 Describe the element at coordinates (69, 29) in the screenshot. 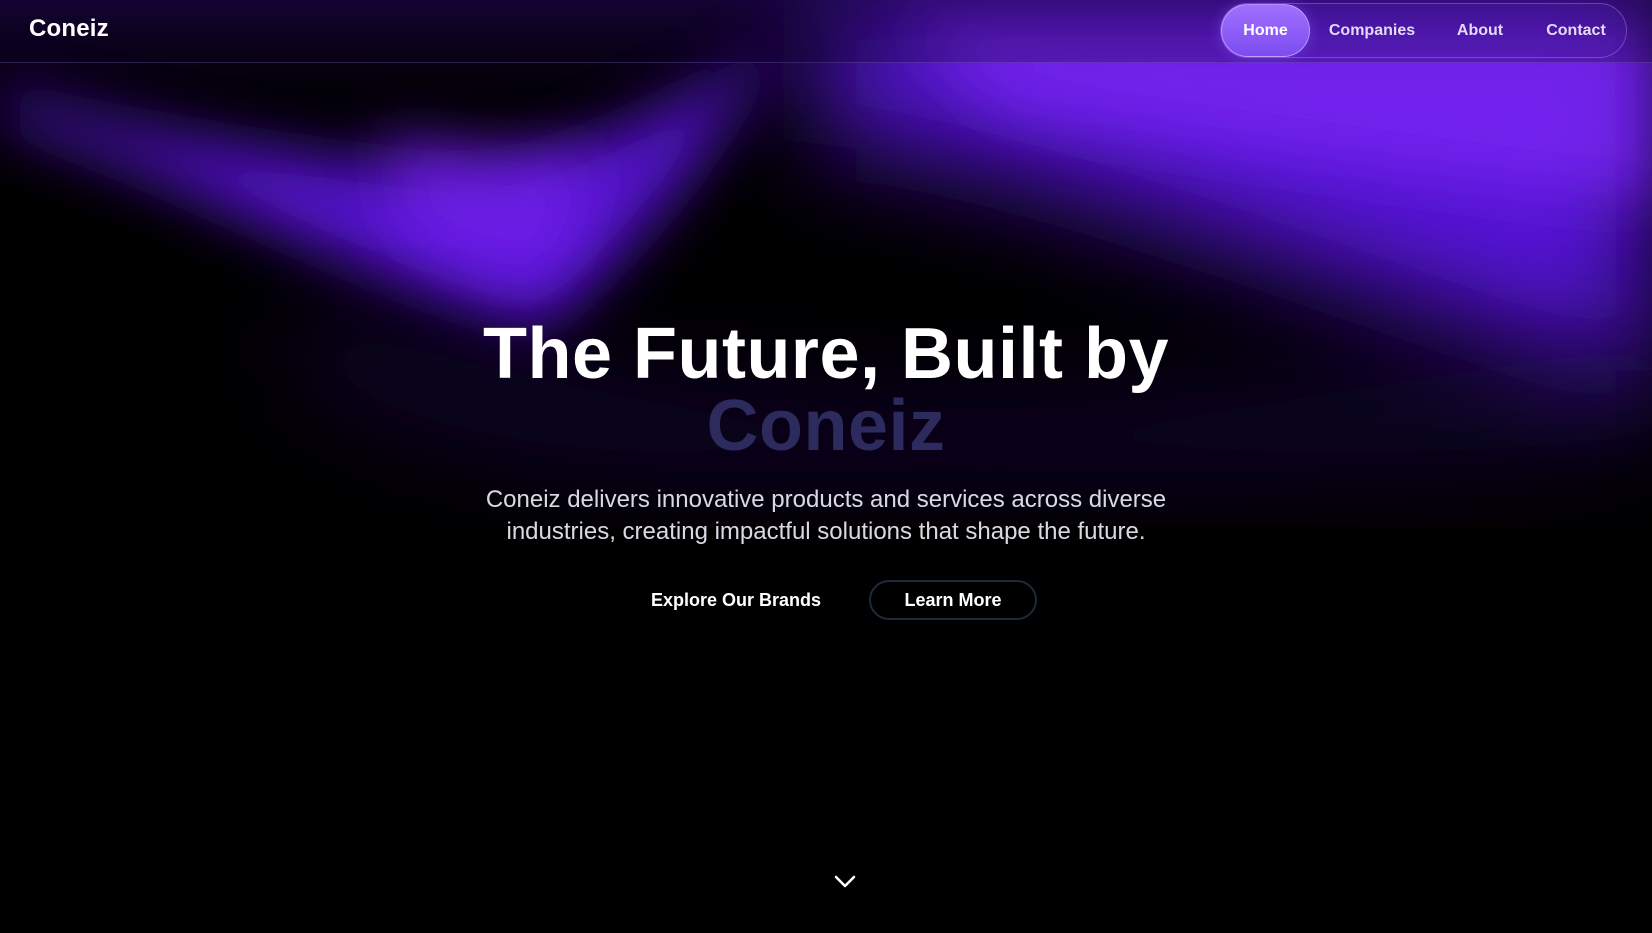

I see `logo: Coneiz` at that location.